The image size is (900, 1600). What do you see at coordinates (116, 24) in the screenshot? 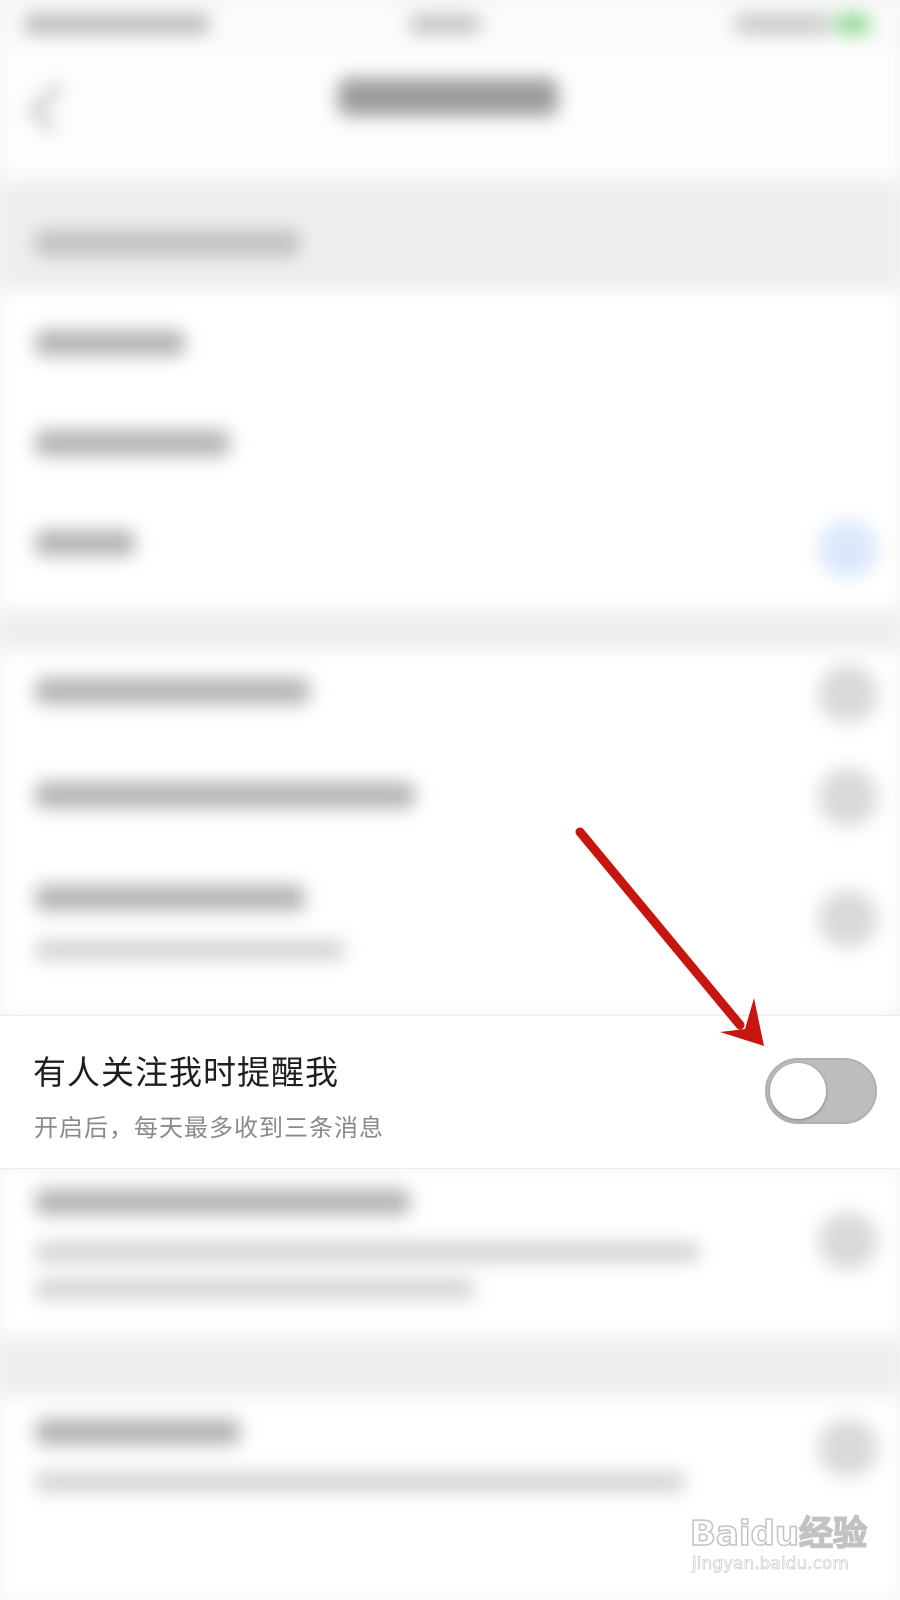
I see `status-bar-left` at bounding box center [116, 24].